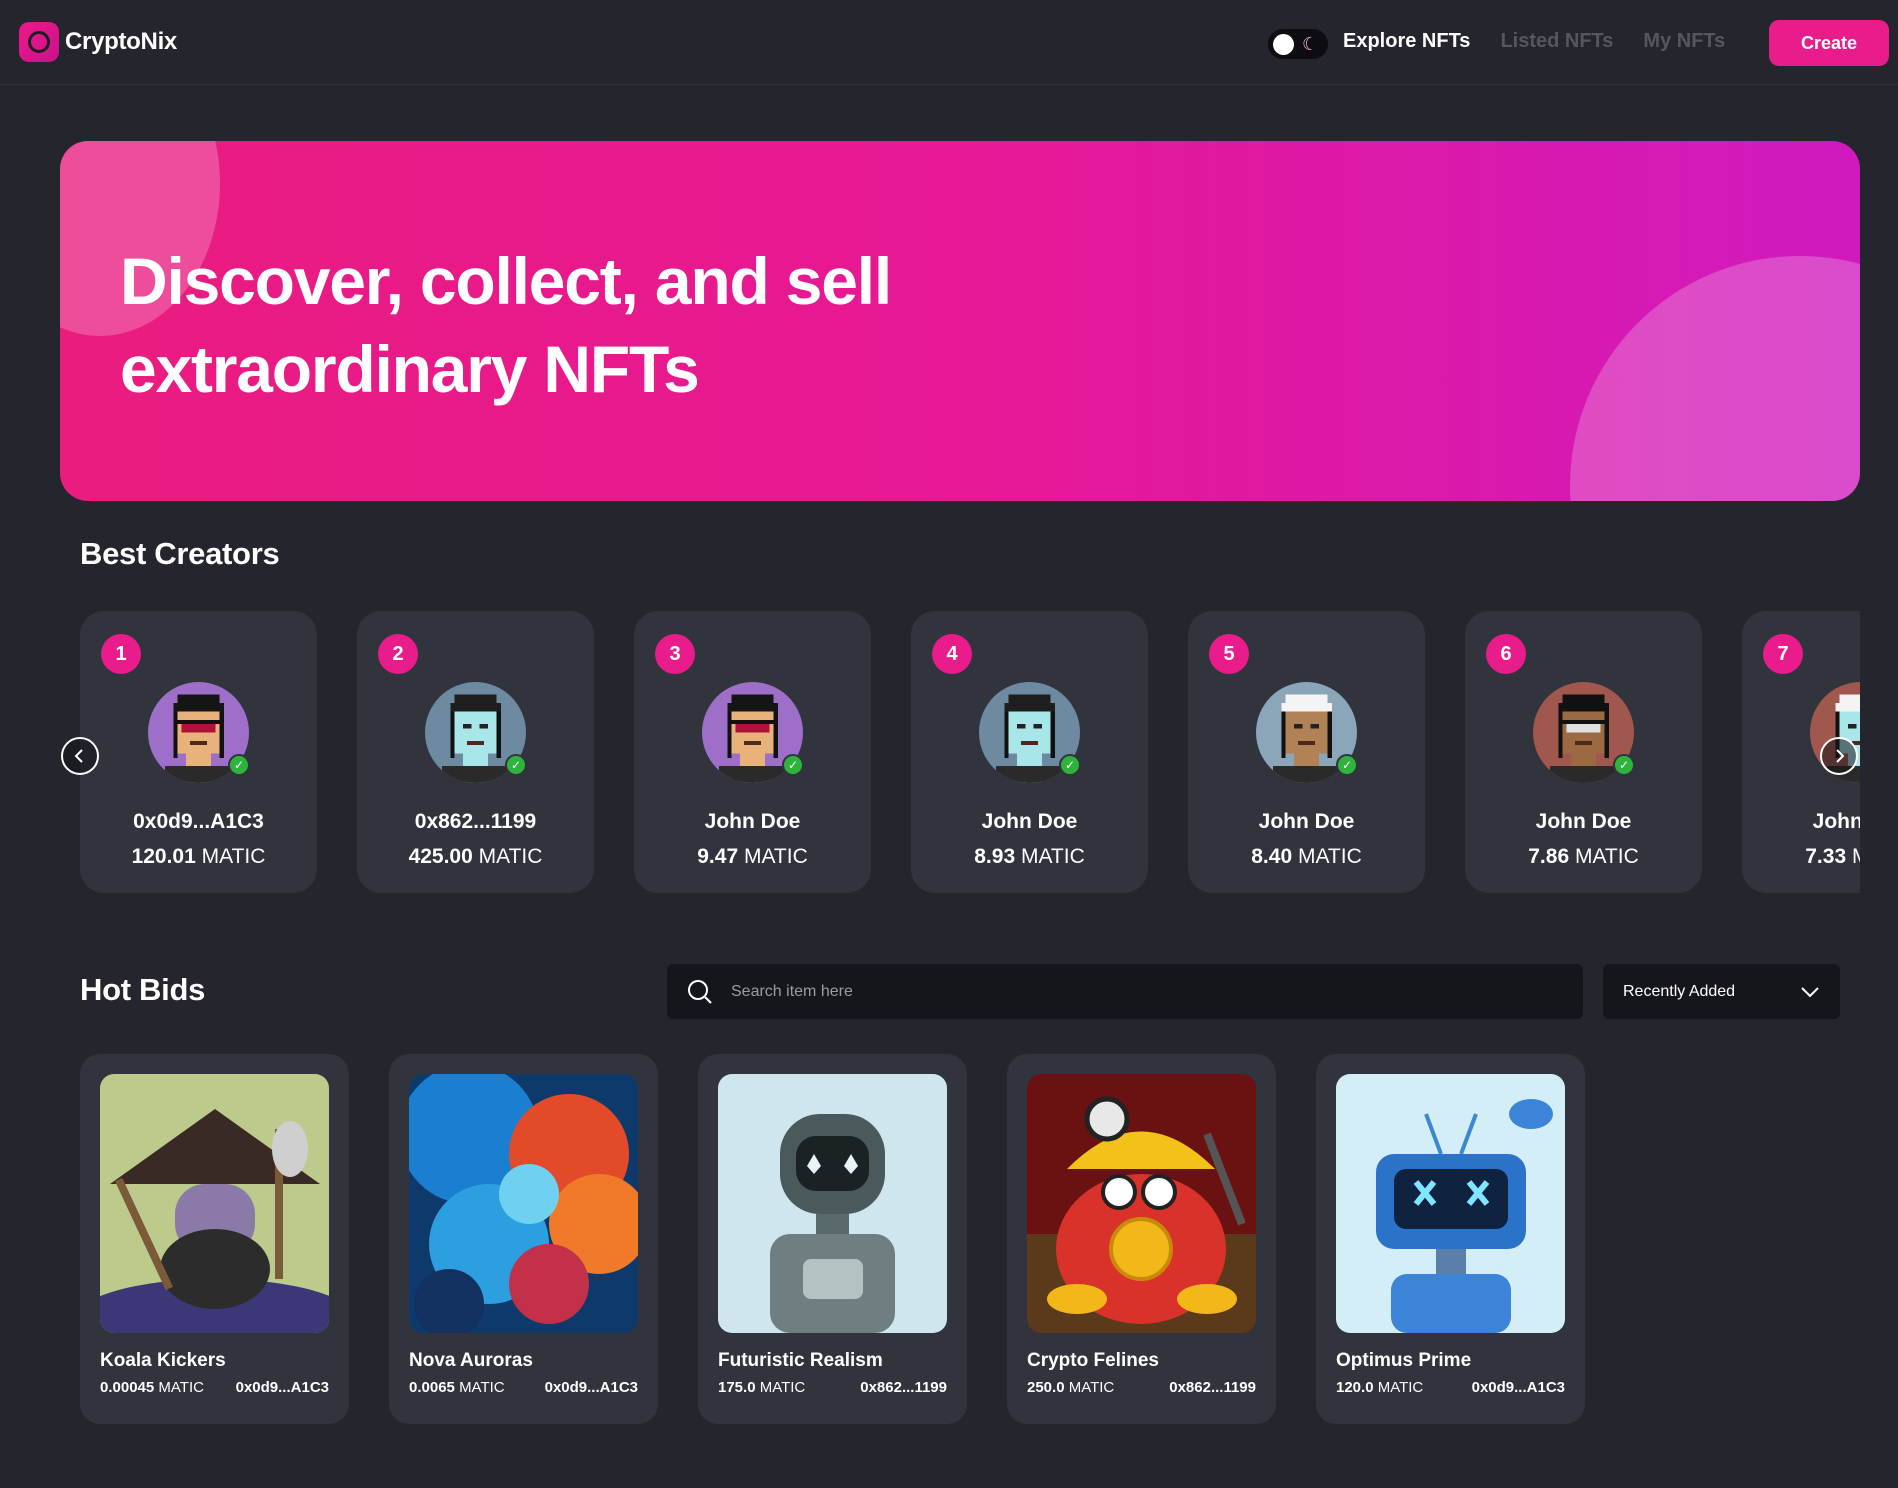 This screenshot has height=1488, width=1898. Describe the element at coordinates (1404, 1360) in the screenshot. I see `nft-title: Optimus Prime` at that location.